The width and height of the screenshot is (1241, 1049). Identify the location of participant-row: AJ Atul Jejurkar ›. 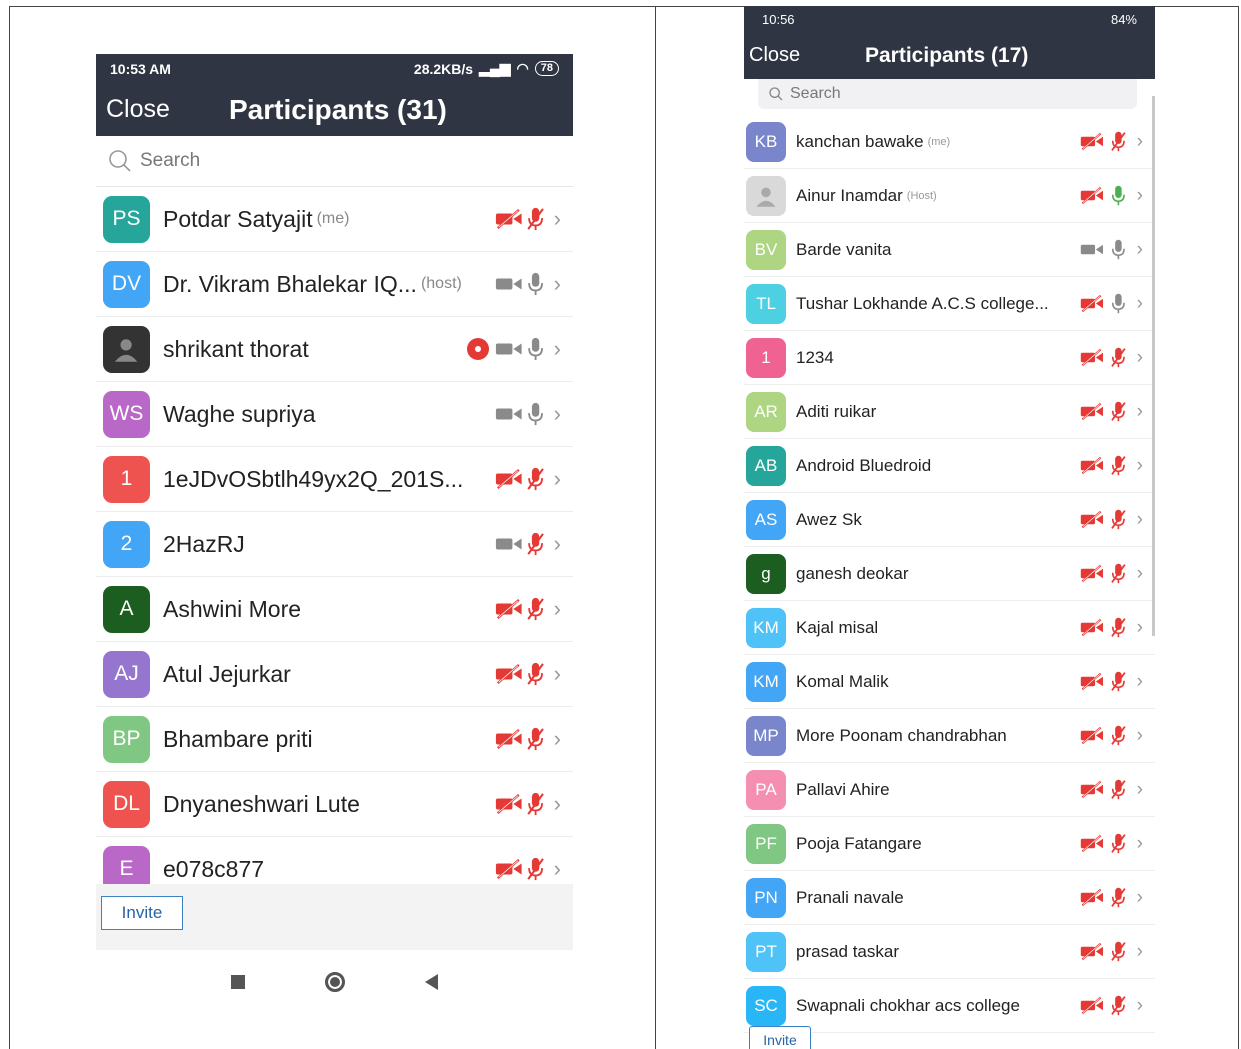
(334, 674).